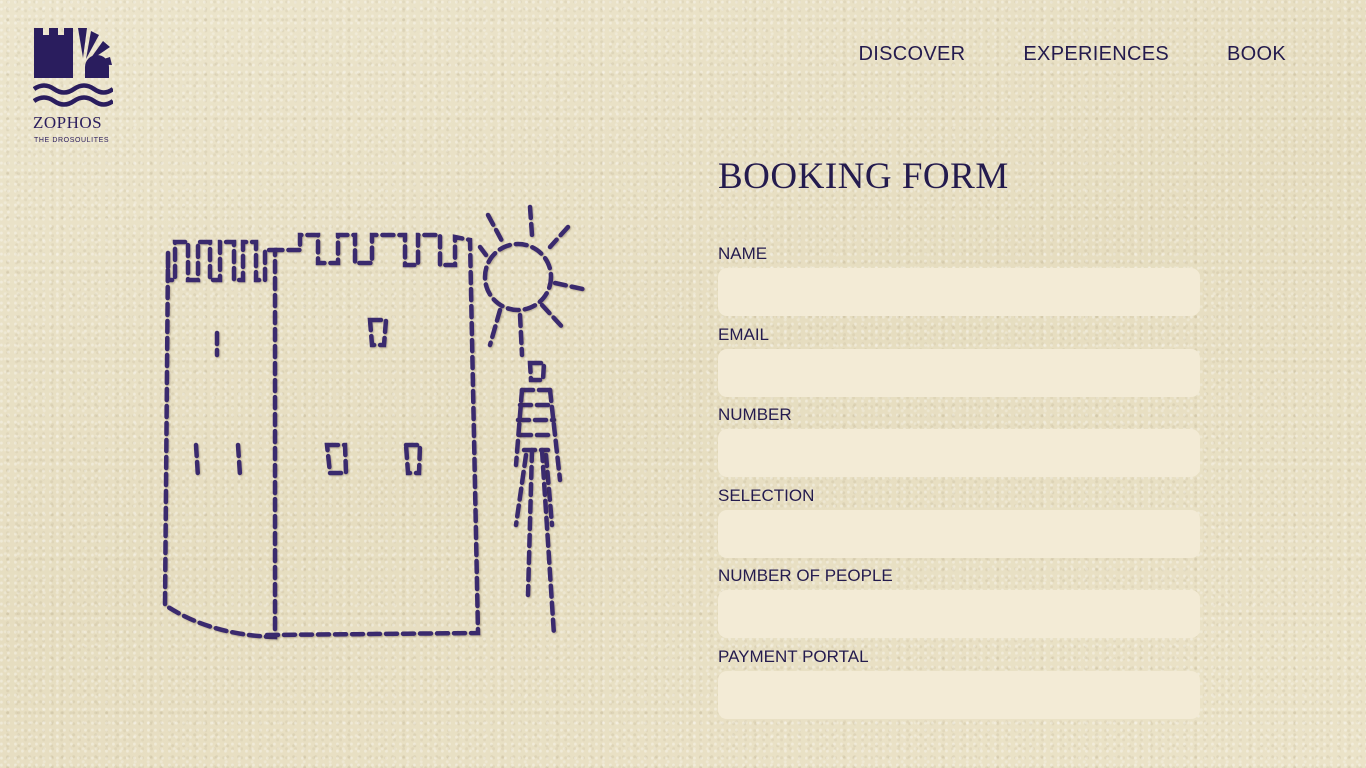  What do you see at coordinates (1096, 54) in the screenshot?
I see `nav-experiences: EXPERIENCES` at bounding box center [1096, 54].